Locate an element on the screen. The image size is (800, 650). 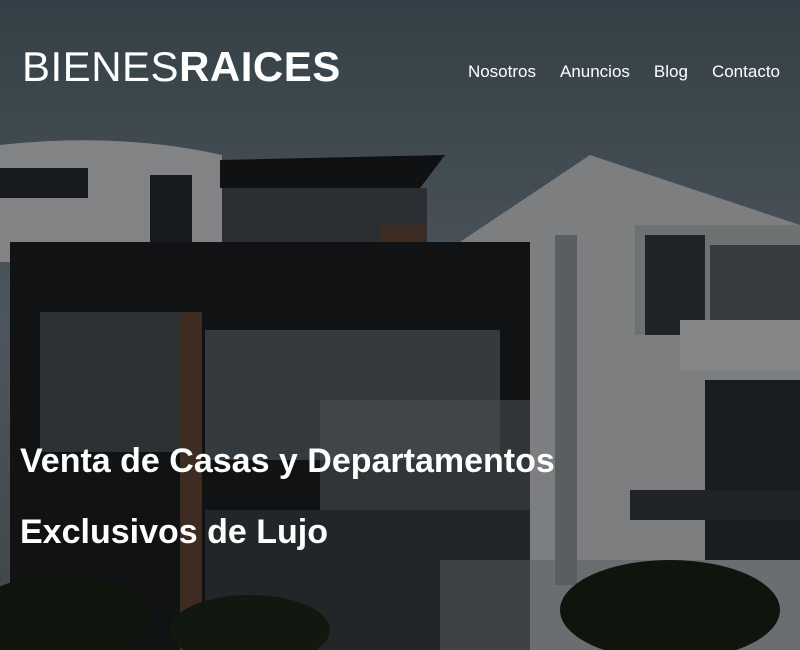
brand-logo-light: BIENES is located at coordinates (101, 66).